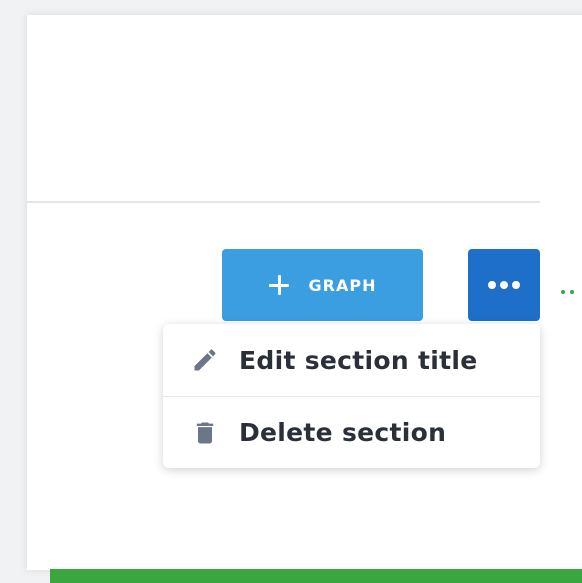  Describe the element at coordinates (278, 285) in the screenshot. I see `plus-icon` at that location.